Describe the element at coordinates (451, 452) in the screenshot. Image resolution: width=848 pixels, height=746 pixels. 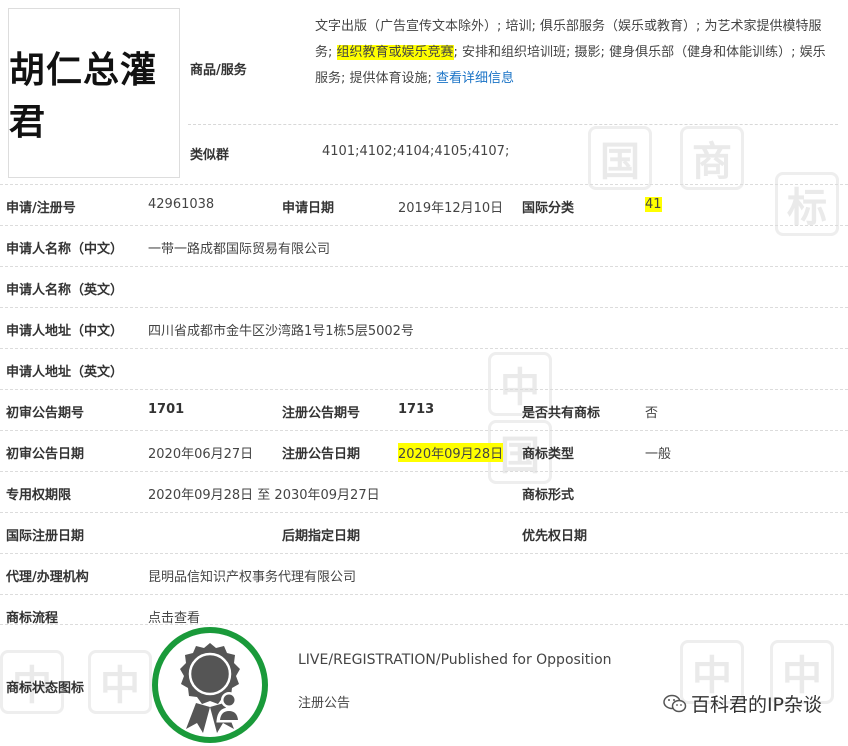
I see `reg-pub-date: 2020年09月28日` at that location.